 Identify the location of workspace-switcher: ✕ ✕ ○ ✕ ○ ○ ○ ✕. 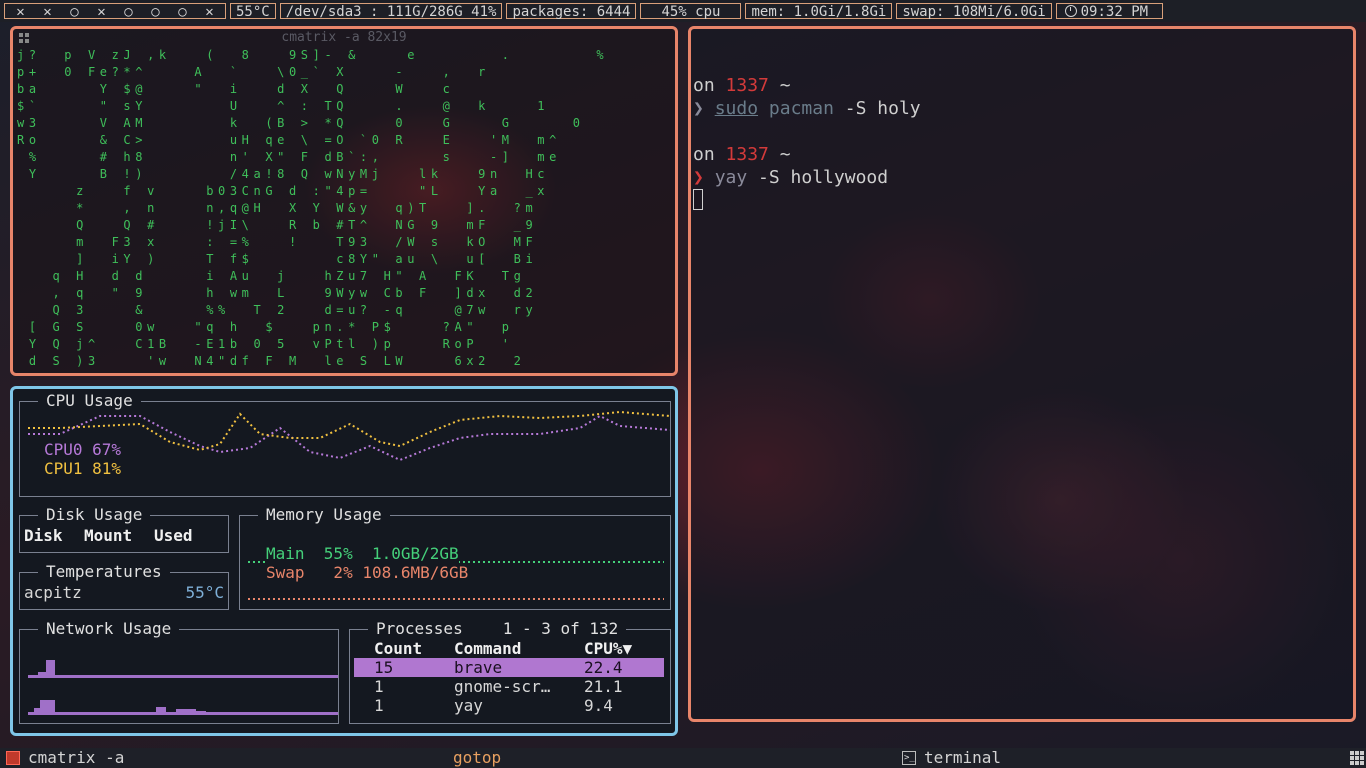
(115, 11).